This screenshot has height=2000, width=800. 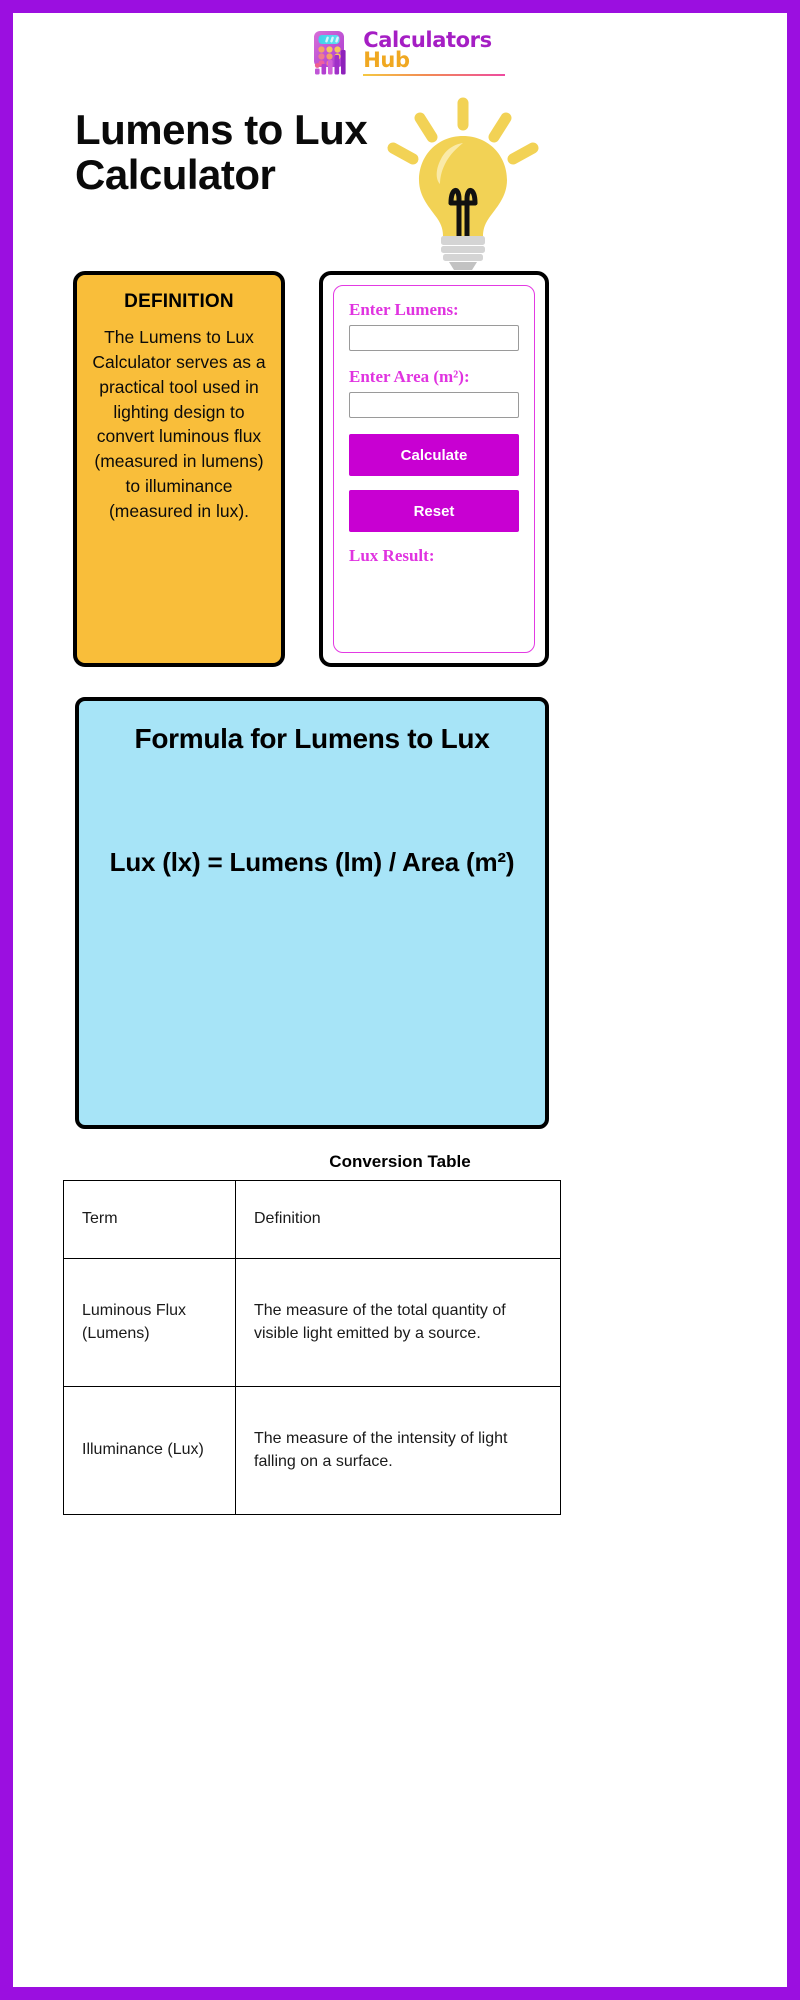 I want to click on table-header-definition: Definition, so click(x=398, y=1219).